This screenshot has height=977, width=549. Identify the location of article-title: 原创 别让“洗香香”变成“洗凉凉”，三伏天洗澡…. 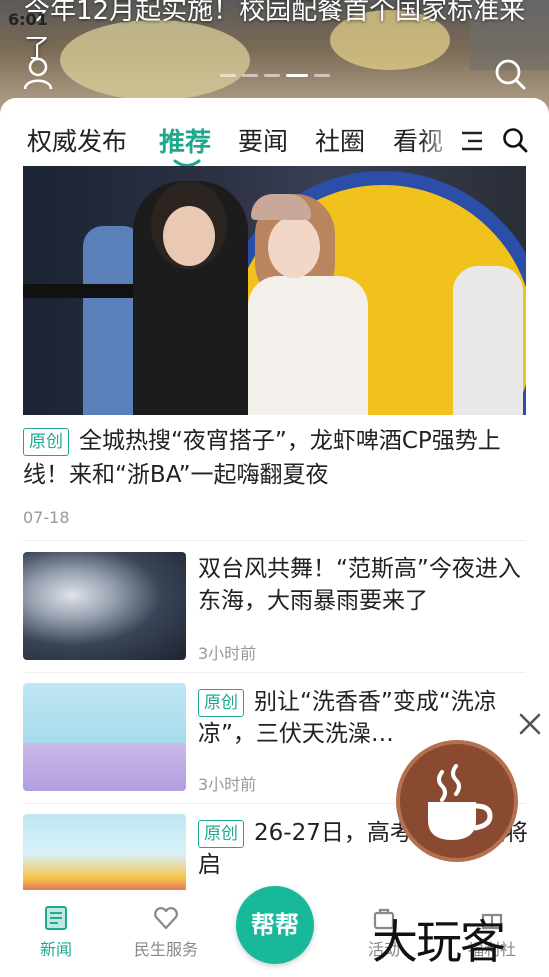
(363, 718).